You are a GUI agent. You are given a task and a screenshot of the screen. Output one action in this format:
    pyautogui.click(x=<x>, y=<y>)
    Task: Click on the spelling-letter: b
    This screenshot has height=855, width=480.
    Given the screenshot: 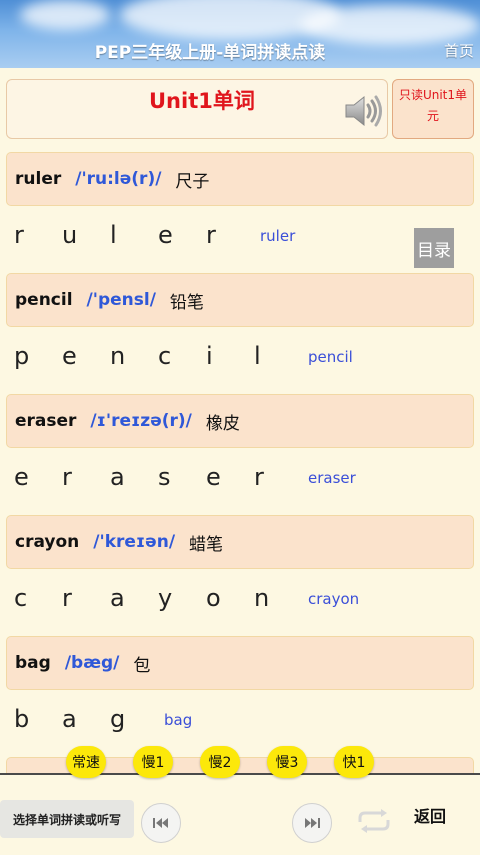 What is the action you would take?
    pyautogui.click(x=21, y=719)
    